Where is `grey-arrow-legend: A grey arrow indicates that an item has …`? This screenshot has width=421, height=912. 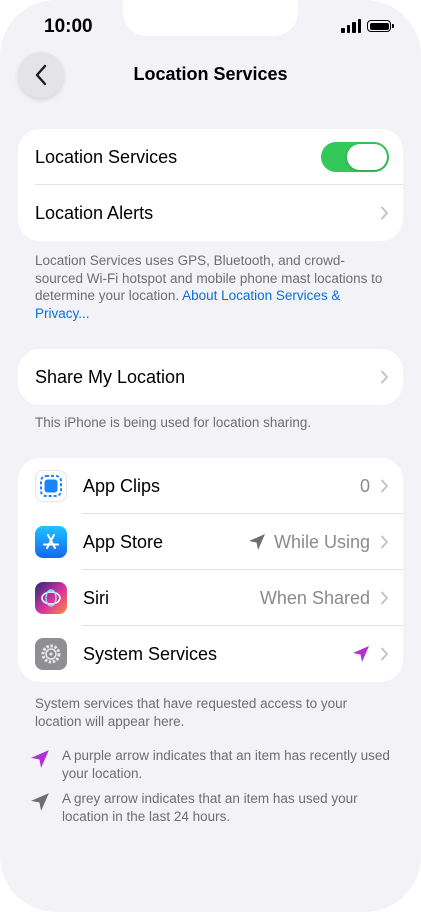 grey-arrow-legend: A grey arrow indicates that an item has … is located at coordinates (215, 807).